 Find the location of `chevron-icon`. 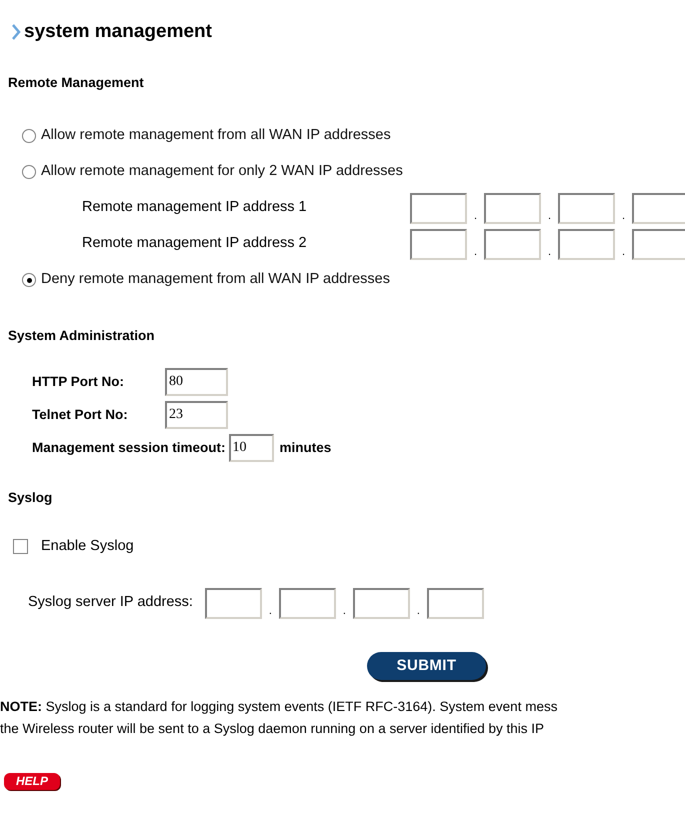

chevron-icon is located at coordinates (16, 32).